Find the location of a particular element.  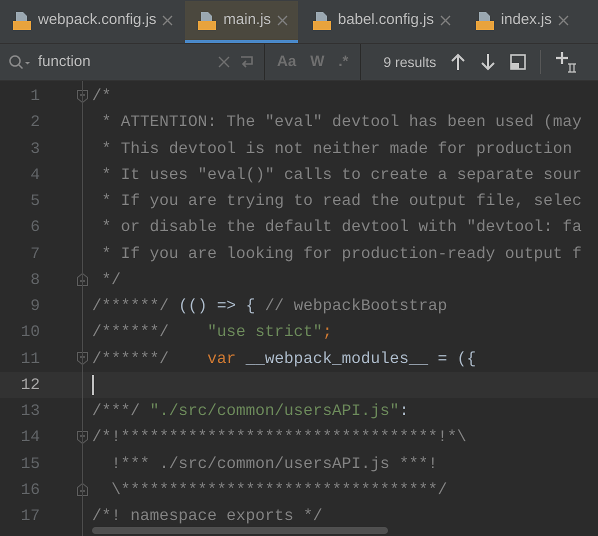

code-line: * or disable the default devtool with "devtool: fa is located at coordinates (341, 227).